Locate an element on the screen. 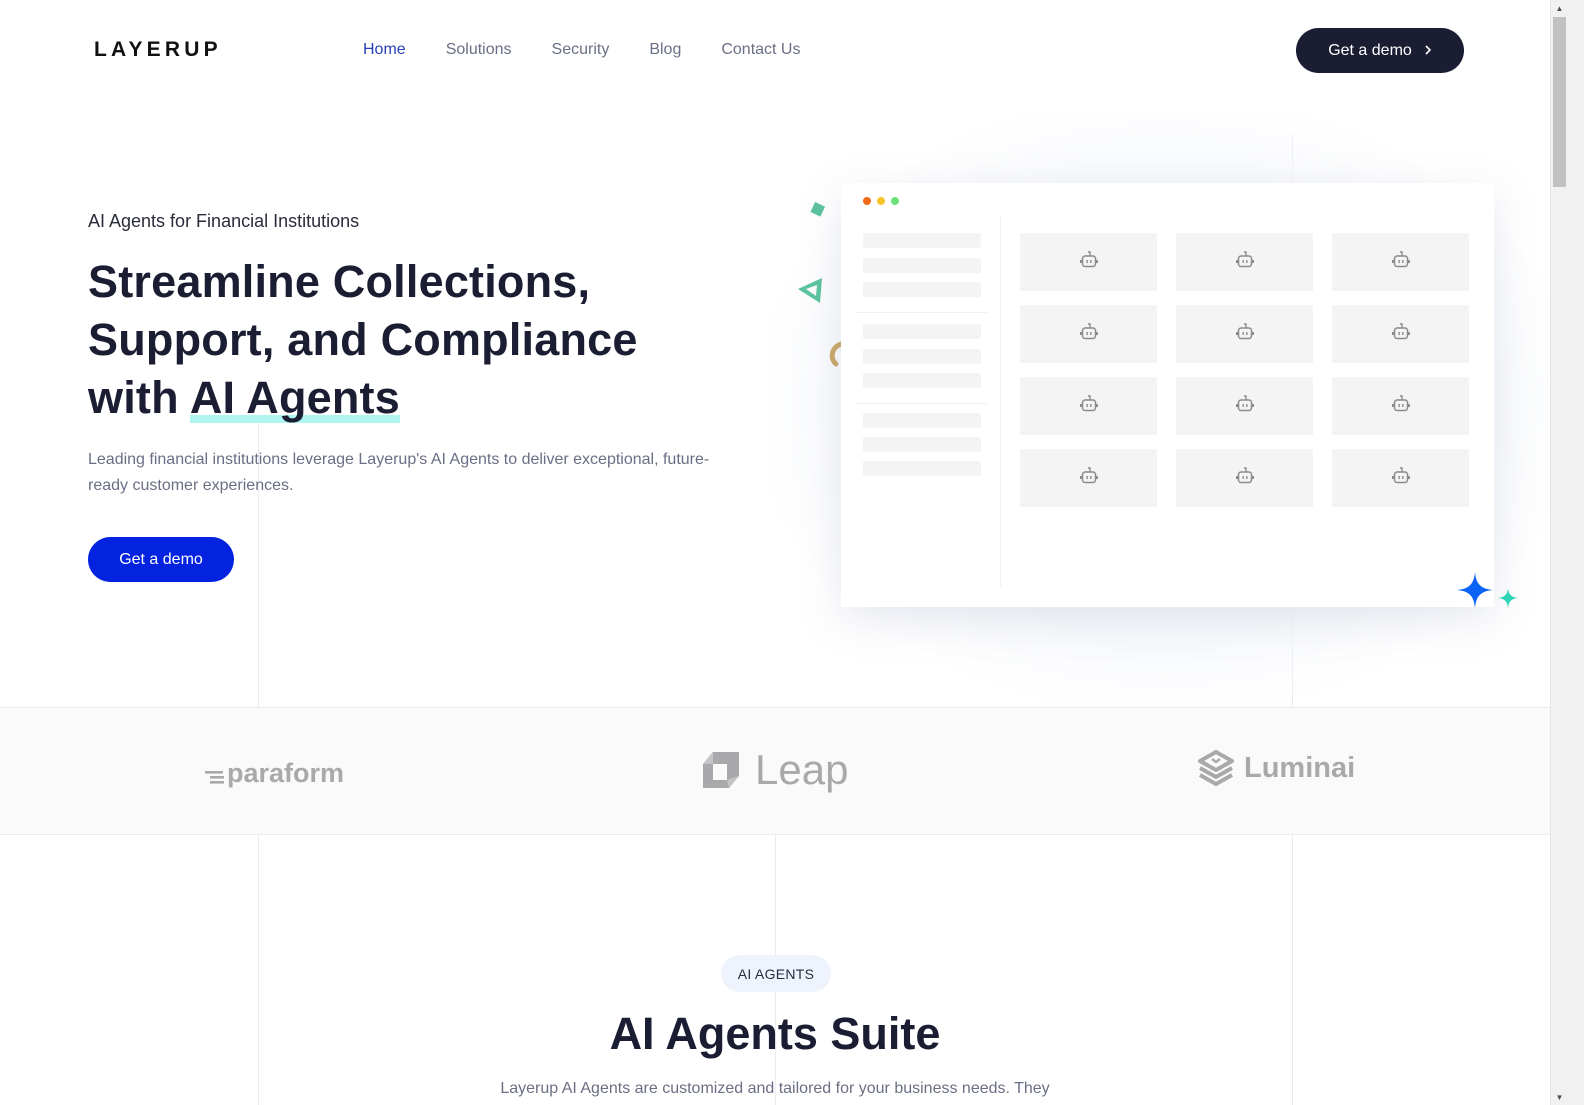 Image resolution: width=1584 pixels, height=1105 pixels. hero-title-line: with is located at coordinates (139, 397).